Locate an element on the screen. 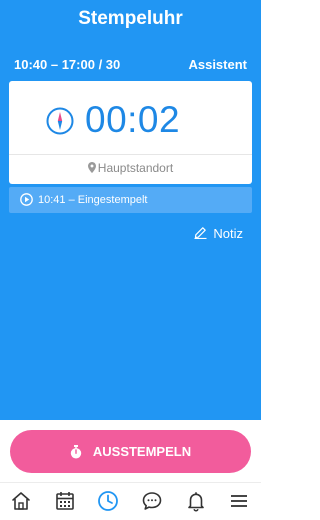  pencil-icon is located at coordinates (200, 233).